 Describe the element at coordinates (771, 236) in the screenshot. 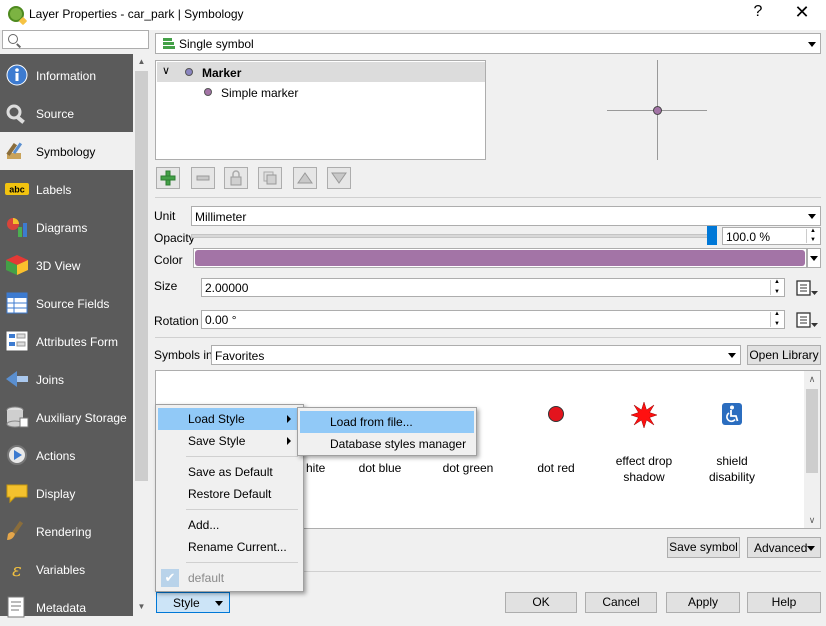

I see `opacity-spinbox: 100.0 %` at that location.